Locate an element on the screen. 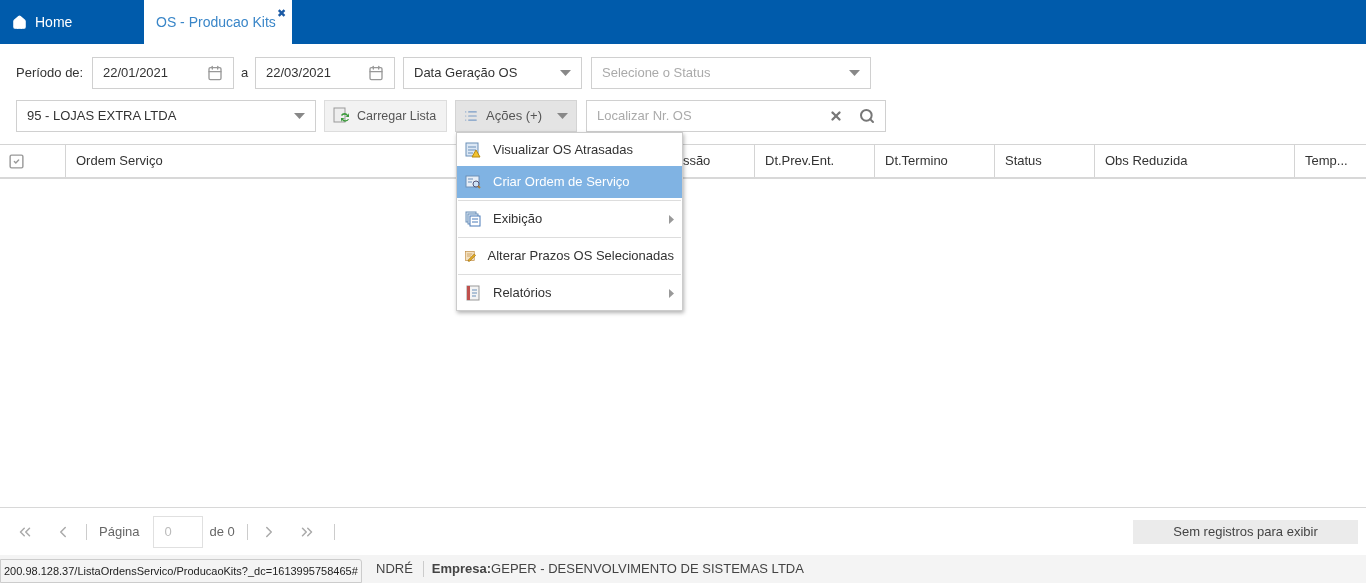 This screenshot has height=583, width=1366. url-tooltip: 200.98.128.37/ListaOrdensServico/ProducaoKits?_dc=1613995758465# is located at coordinates (181, 571).